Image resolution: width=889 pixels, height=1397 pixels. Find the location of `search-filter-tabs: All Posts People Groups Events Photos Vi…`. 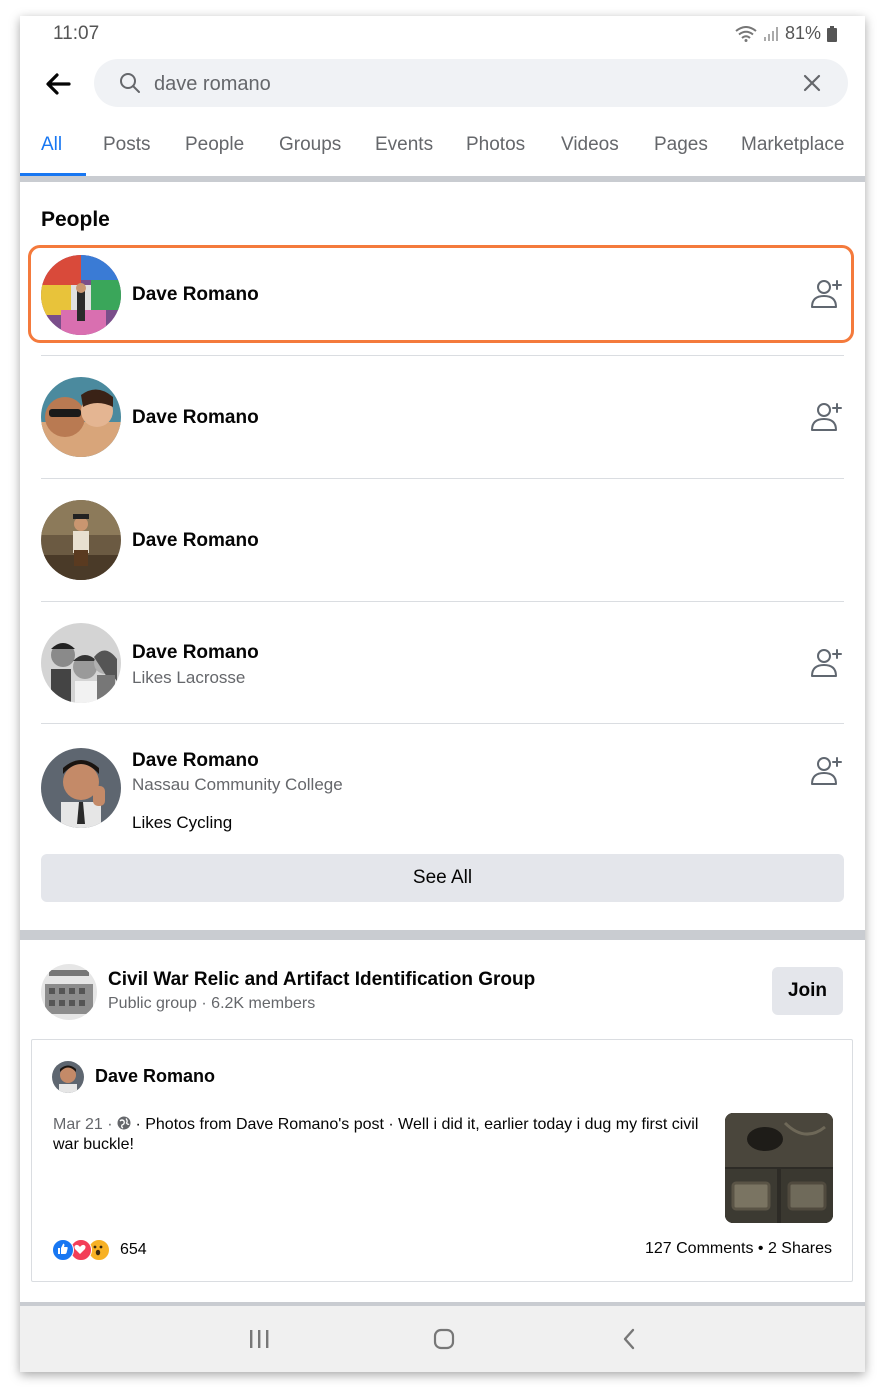

search-filter-tabs: All Posts People Groups Events Photos Vi… is located at coordinates (442, 151).